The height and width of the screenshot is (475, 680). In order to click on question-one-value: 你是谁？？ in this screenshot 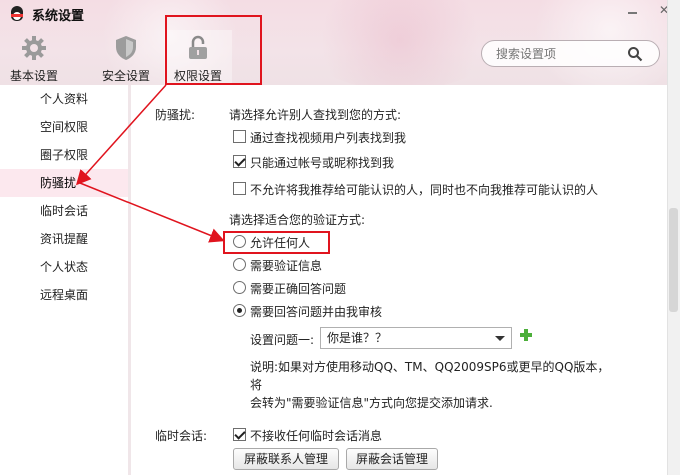, I will do `click(357, 338)`.